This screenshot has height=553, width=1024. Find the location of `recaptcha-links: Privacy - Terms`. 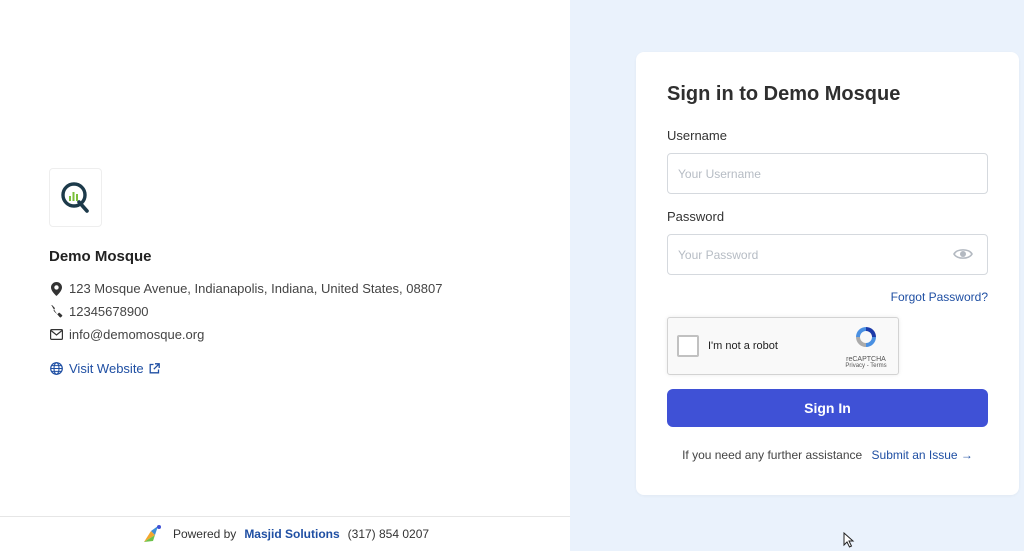

recaptcha-links: Privacy - Terms is located at coordinates (866, 366).